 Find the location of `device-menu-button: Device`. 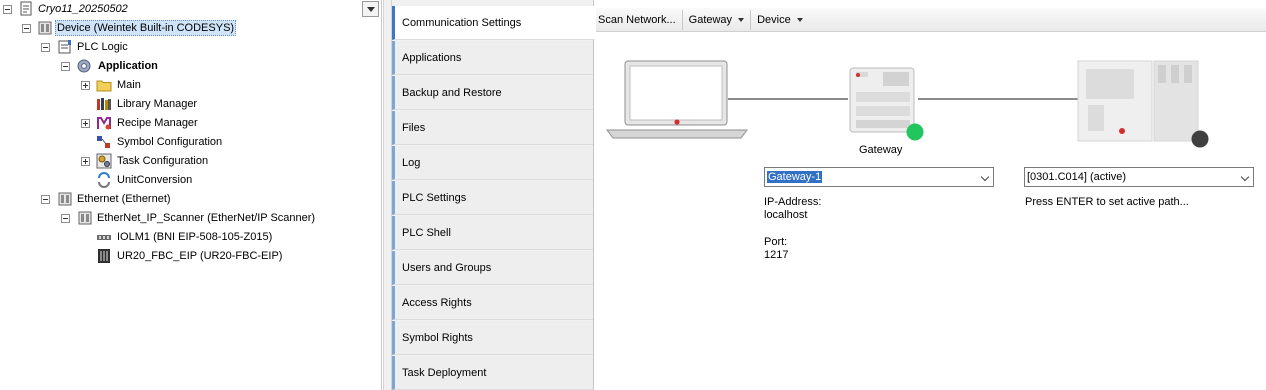

device-menu-button: Device is located at coordinates (780, 20).